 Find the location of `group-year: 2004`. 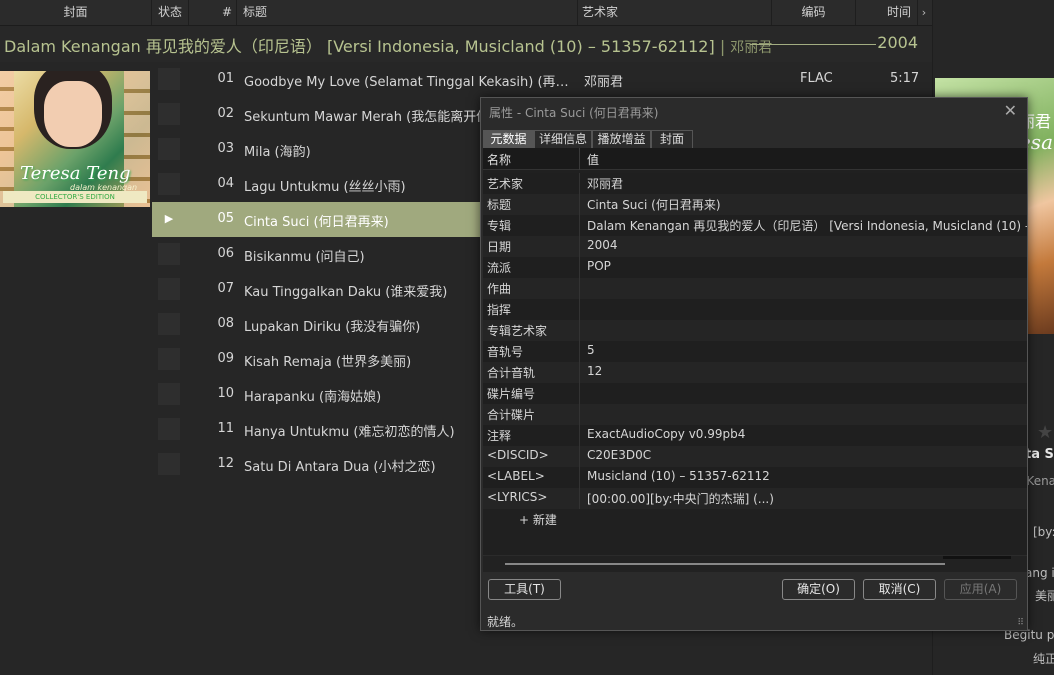

group-year: 2004 is located at coordinates (897, 42).